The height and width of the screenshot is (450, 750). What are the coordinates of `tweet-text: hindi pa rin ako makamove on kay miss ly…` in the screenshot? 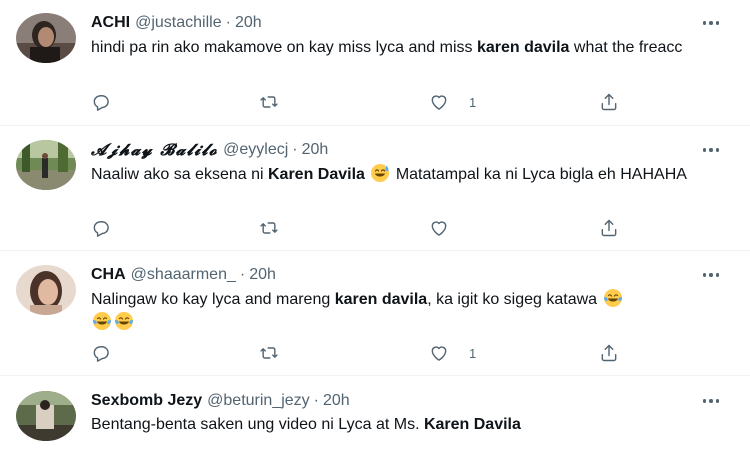 It's located at (411, 48).